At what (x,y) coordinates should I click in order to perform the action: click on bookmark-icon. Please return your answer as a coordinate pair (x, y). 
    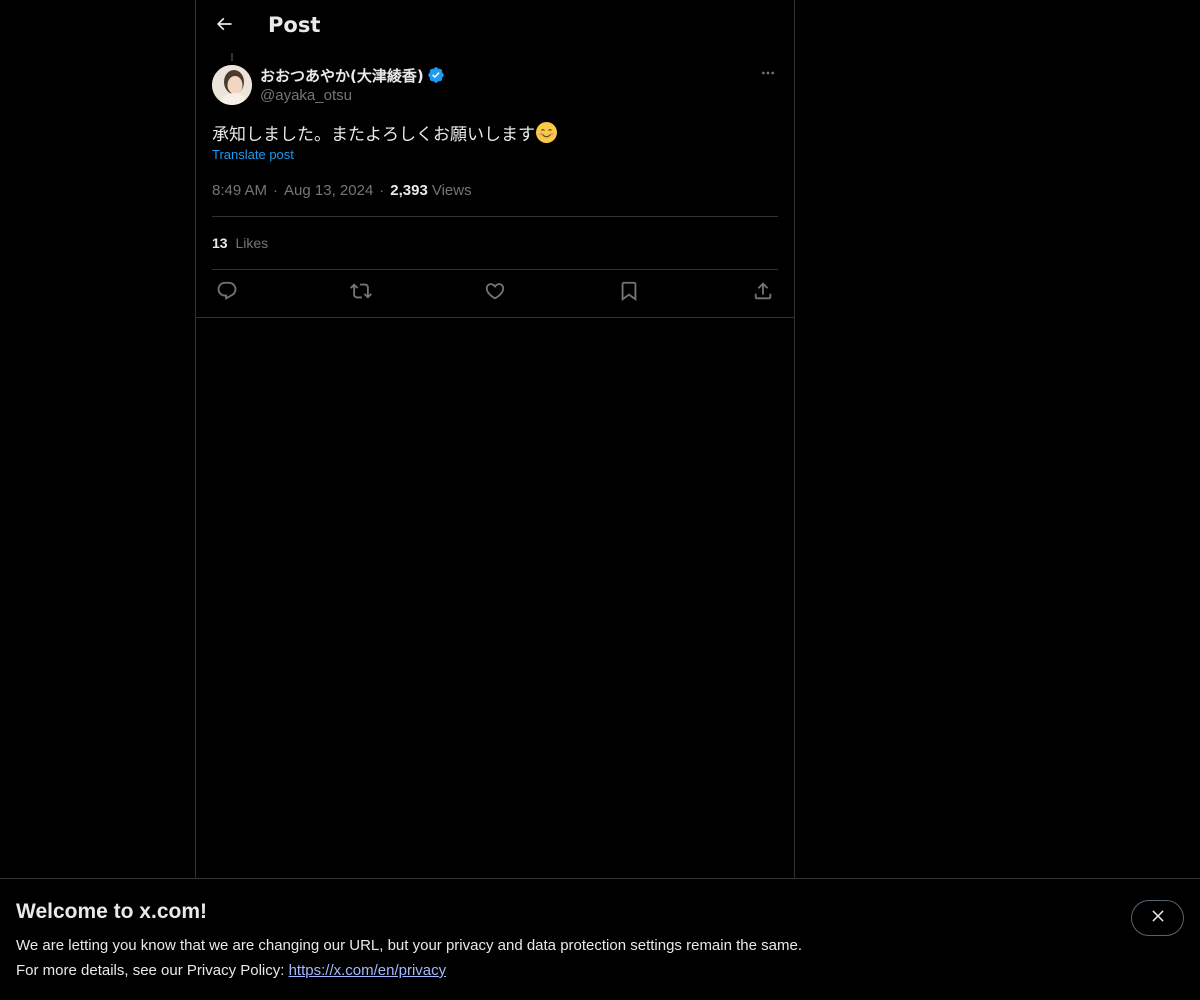
    Looking at the image, I should click on (629, 293).